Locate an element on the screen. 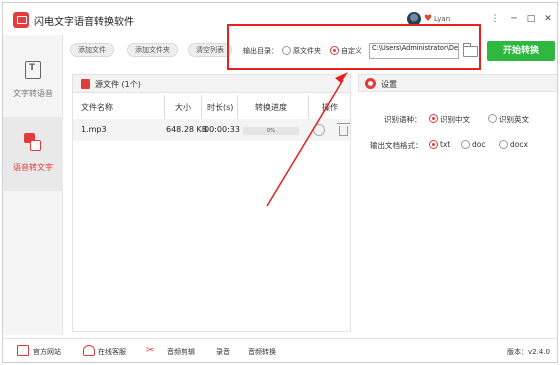 This screenshot has width=560, height=365. trash-icon is located at coordinates (343, 129).